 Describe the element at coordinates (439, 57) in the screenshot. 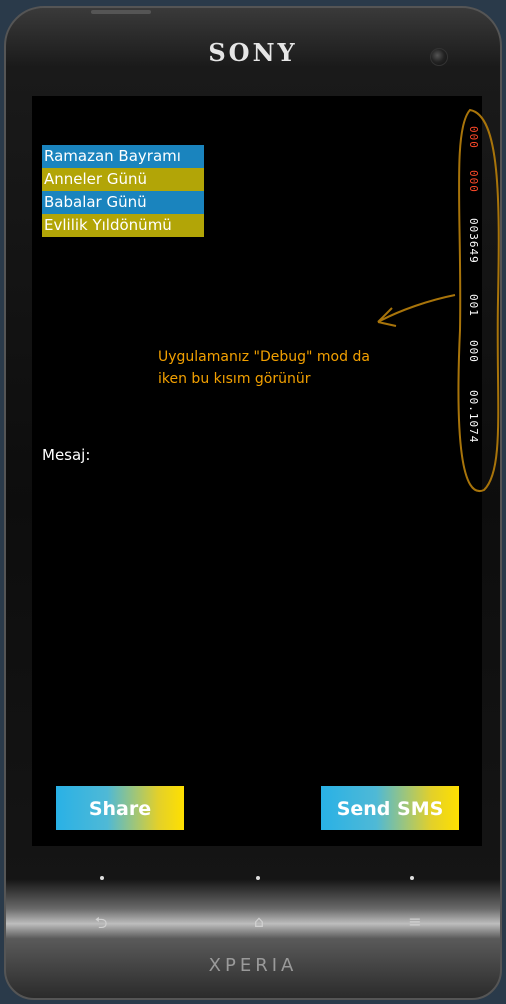

I see `camera-icon` at that location.